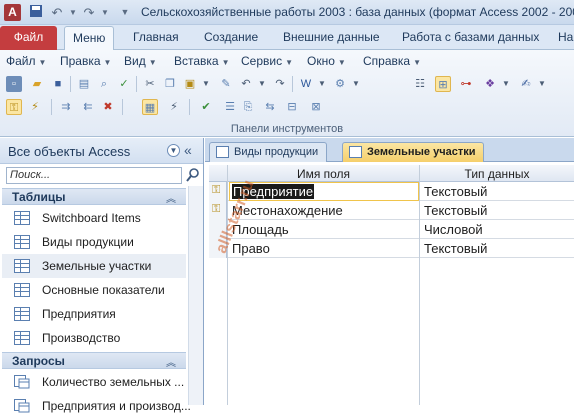  I want to click on property-sheet-icon: ▦, so click(150, 107).